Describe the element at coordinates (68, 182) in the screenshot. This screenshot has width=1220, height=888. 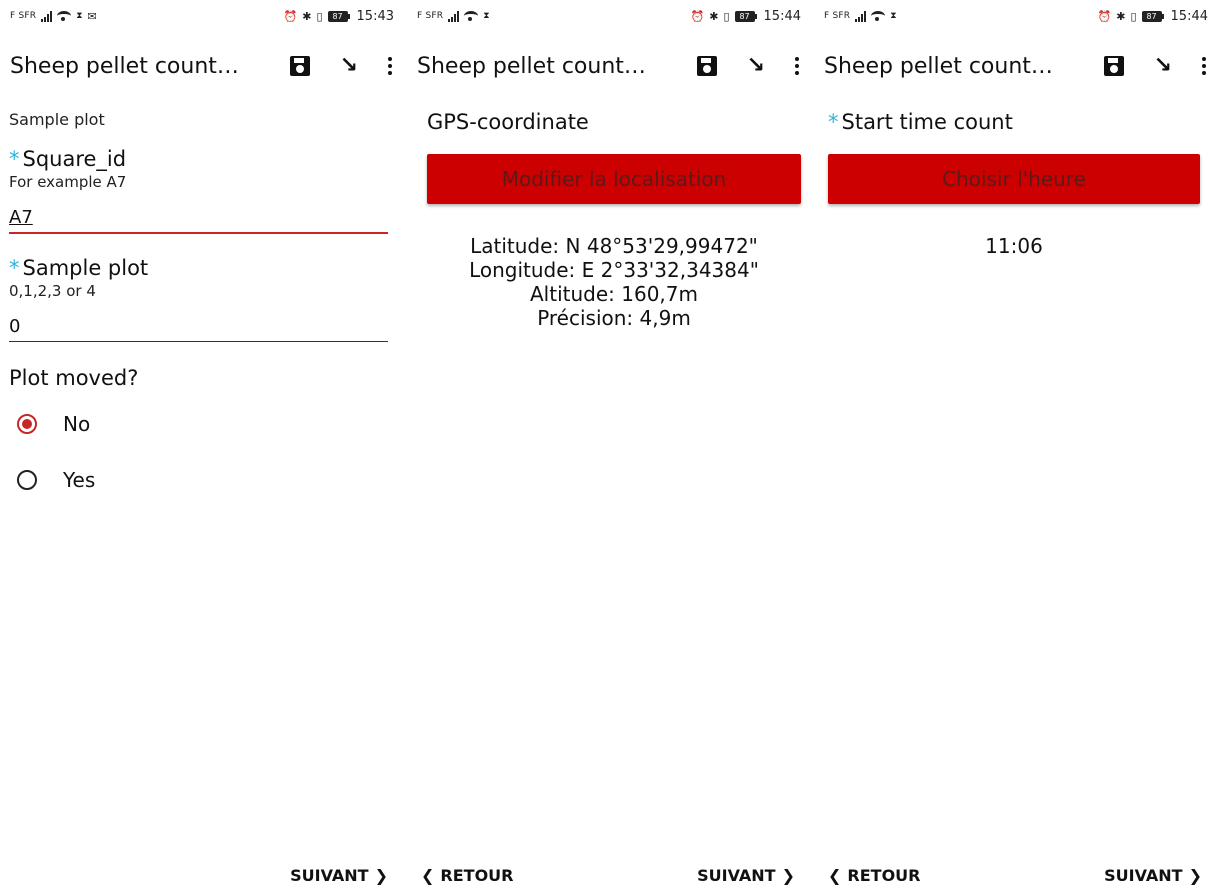
I see `question-hint: For example A7` at that location.